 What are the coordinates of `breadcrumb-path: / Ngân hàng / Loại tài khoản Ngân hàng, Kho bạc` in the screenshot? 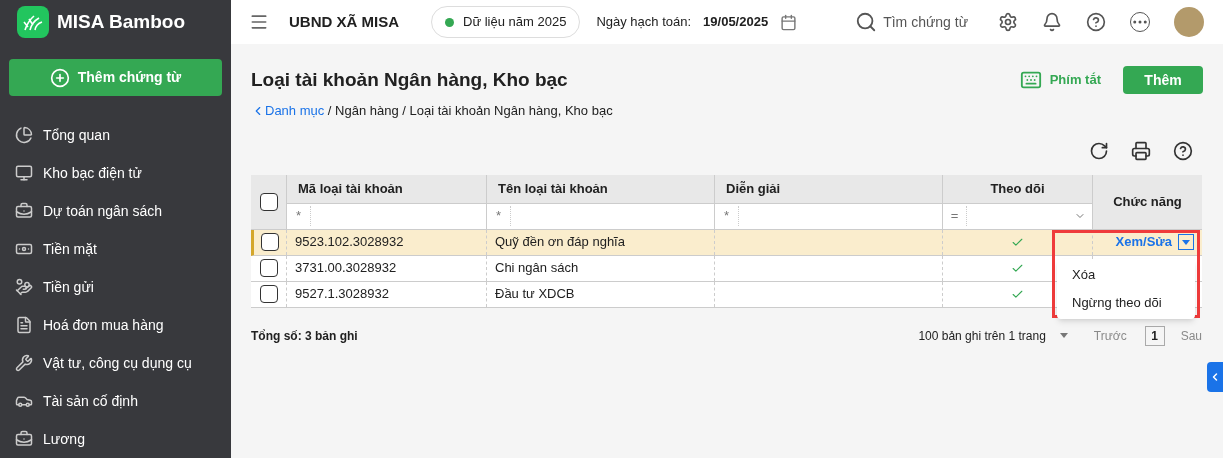 It's located at (469, 111).